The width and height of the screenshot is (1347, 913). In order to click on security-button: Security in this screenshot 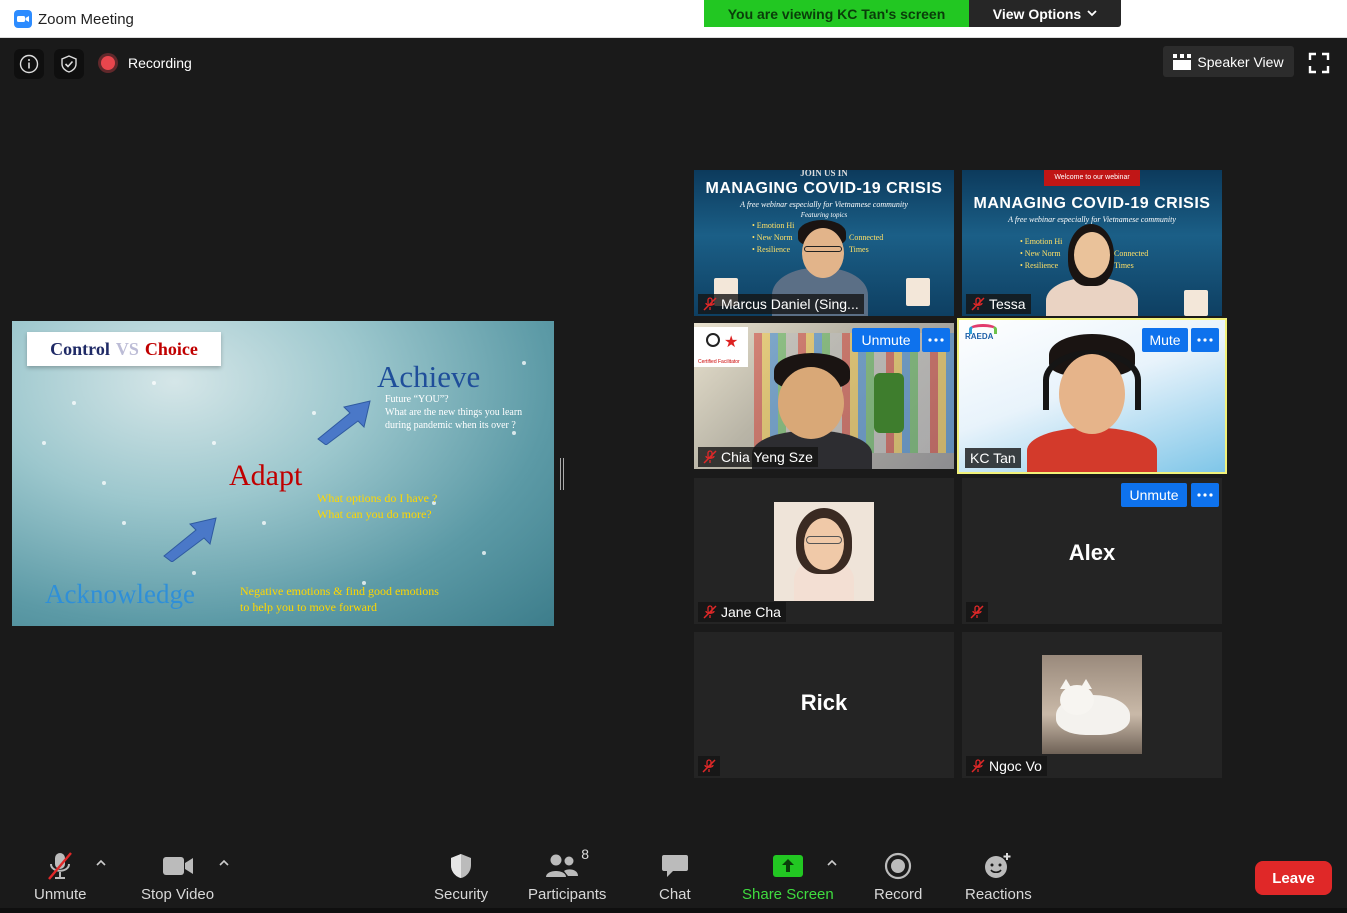, I will do `click(461, 876)`.